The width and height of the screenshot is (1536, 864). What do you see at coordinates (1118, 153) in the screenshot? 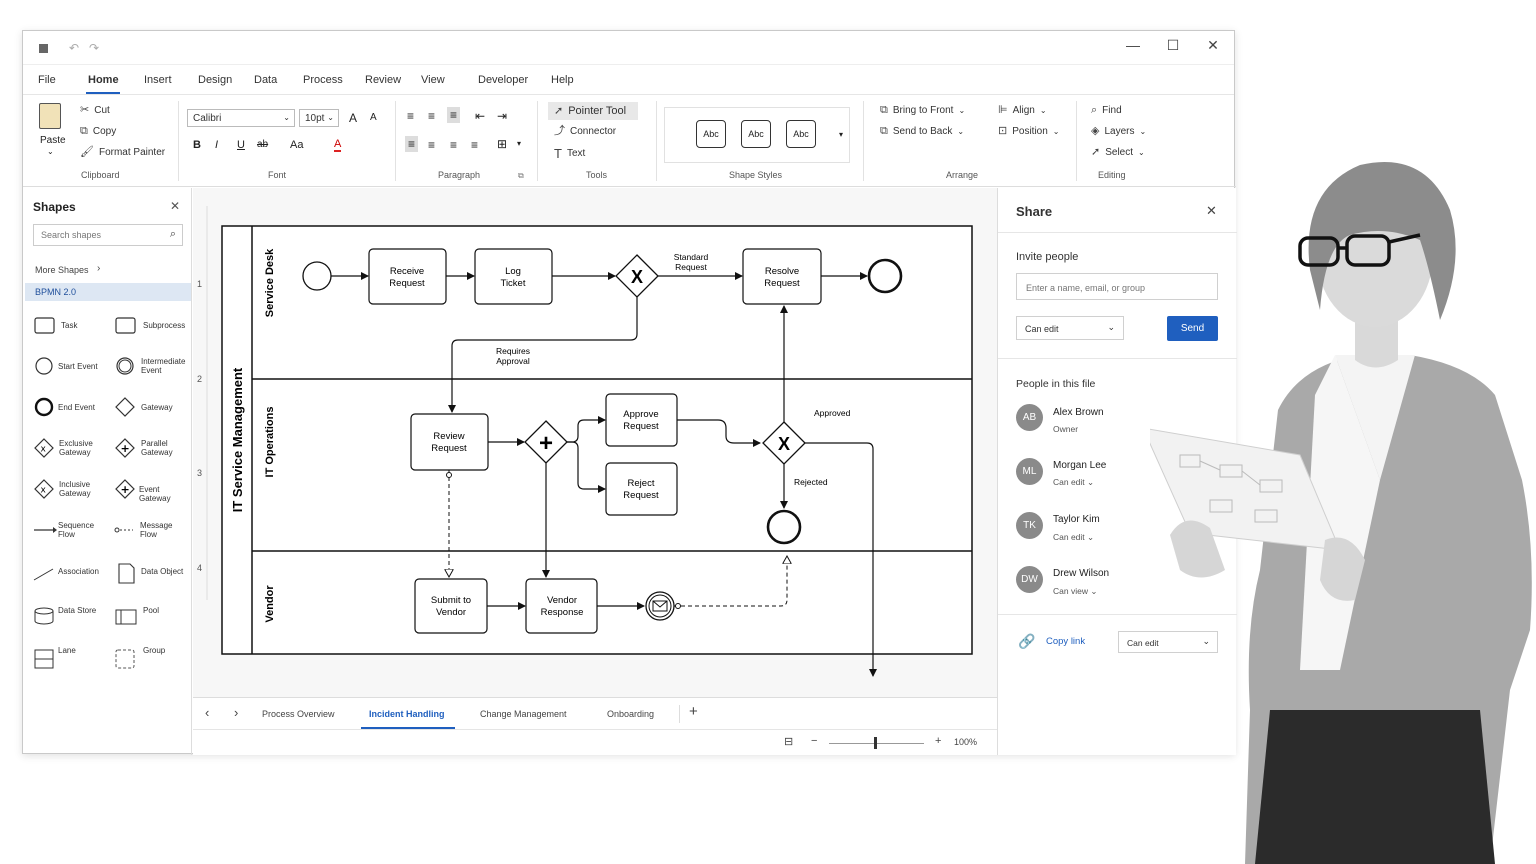
I see `select-button: ➚ Select ⌄` at bounding box center [1118, 153].